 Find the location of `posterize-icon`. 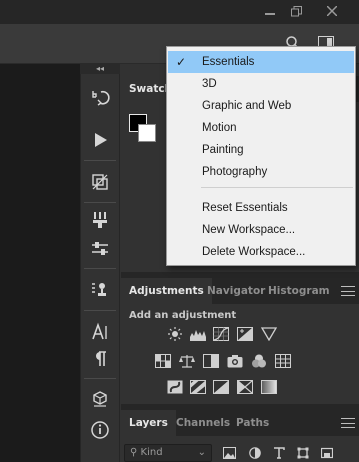

posterize-icon is located at coordinates (198, 387).